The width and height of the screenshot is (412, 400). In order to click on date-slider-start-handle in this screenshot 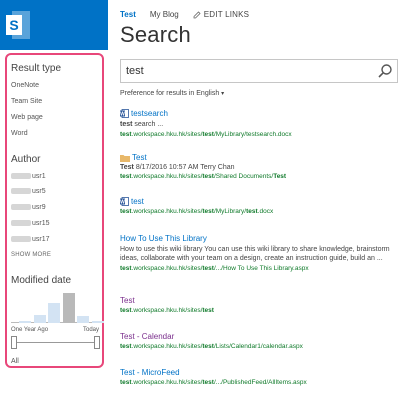, I will do `click(14, 342)`.